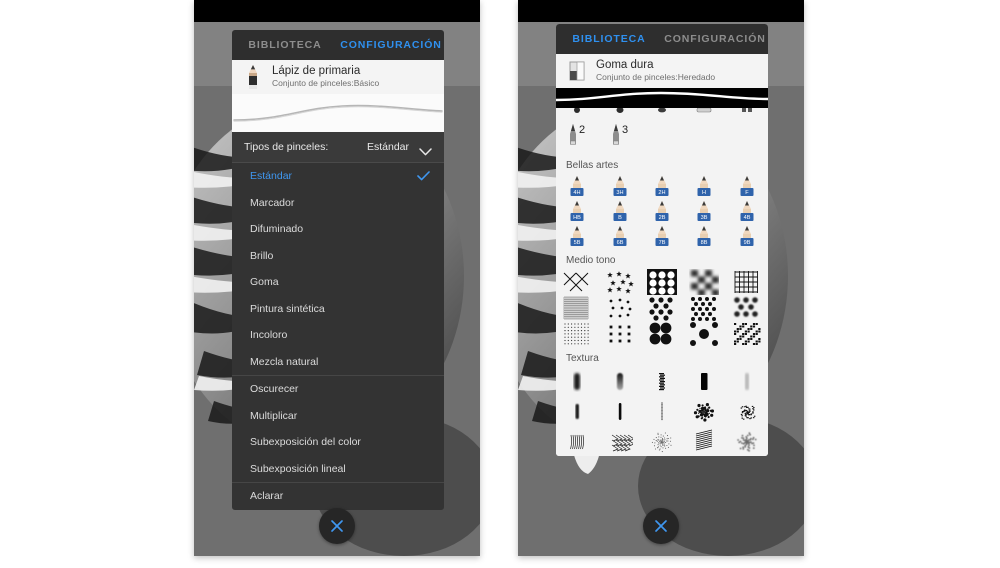  What do you see at coordinates (338, 176) in the screenshot?
I see `menu-item-estandar: Estándar` at bounding box center [338, 176].